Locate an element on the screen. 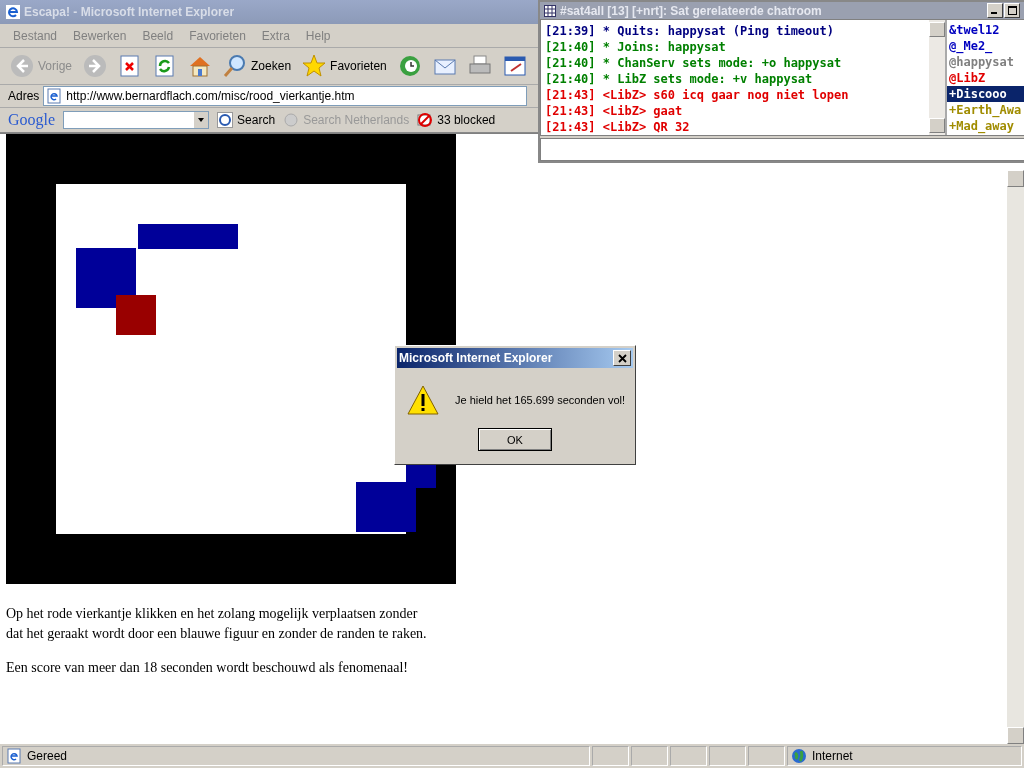  window-icon is located at coordinates (550, 10).